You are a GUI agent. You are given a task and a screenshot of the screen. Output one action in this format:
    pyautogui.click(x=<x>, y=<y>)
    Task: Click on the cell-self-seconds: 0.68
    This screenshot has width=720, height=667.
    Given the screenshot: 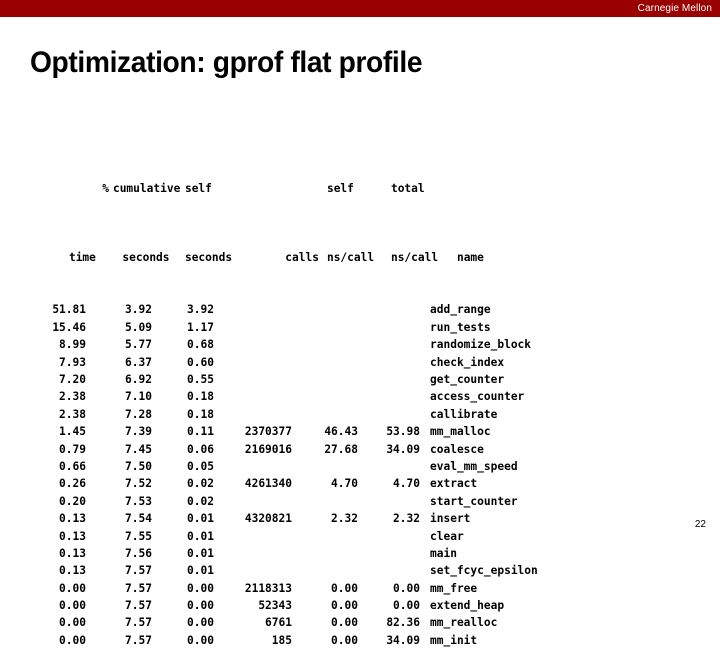 What is the action you would take?
    pyautogui.click(x=200, y=345)
    